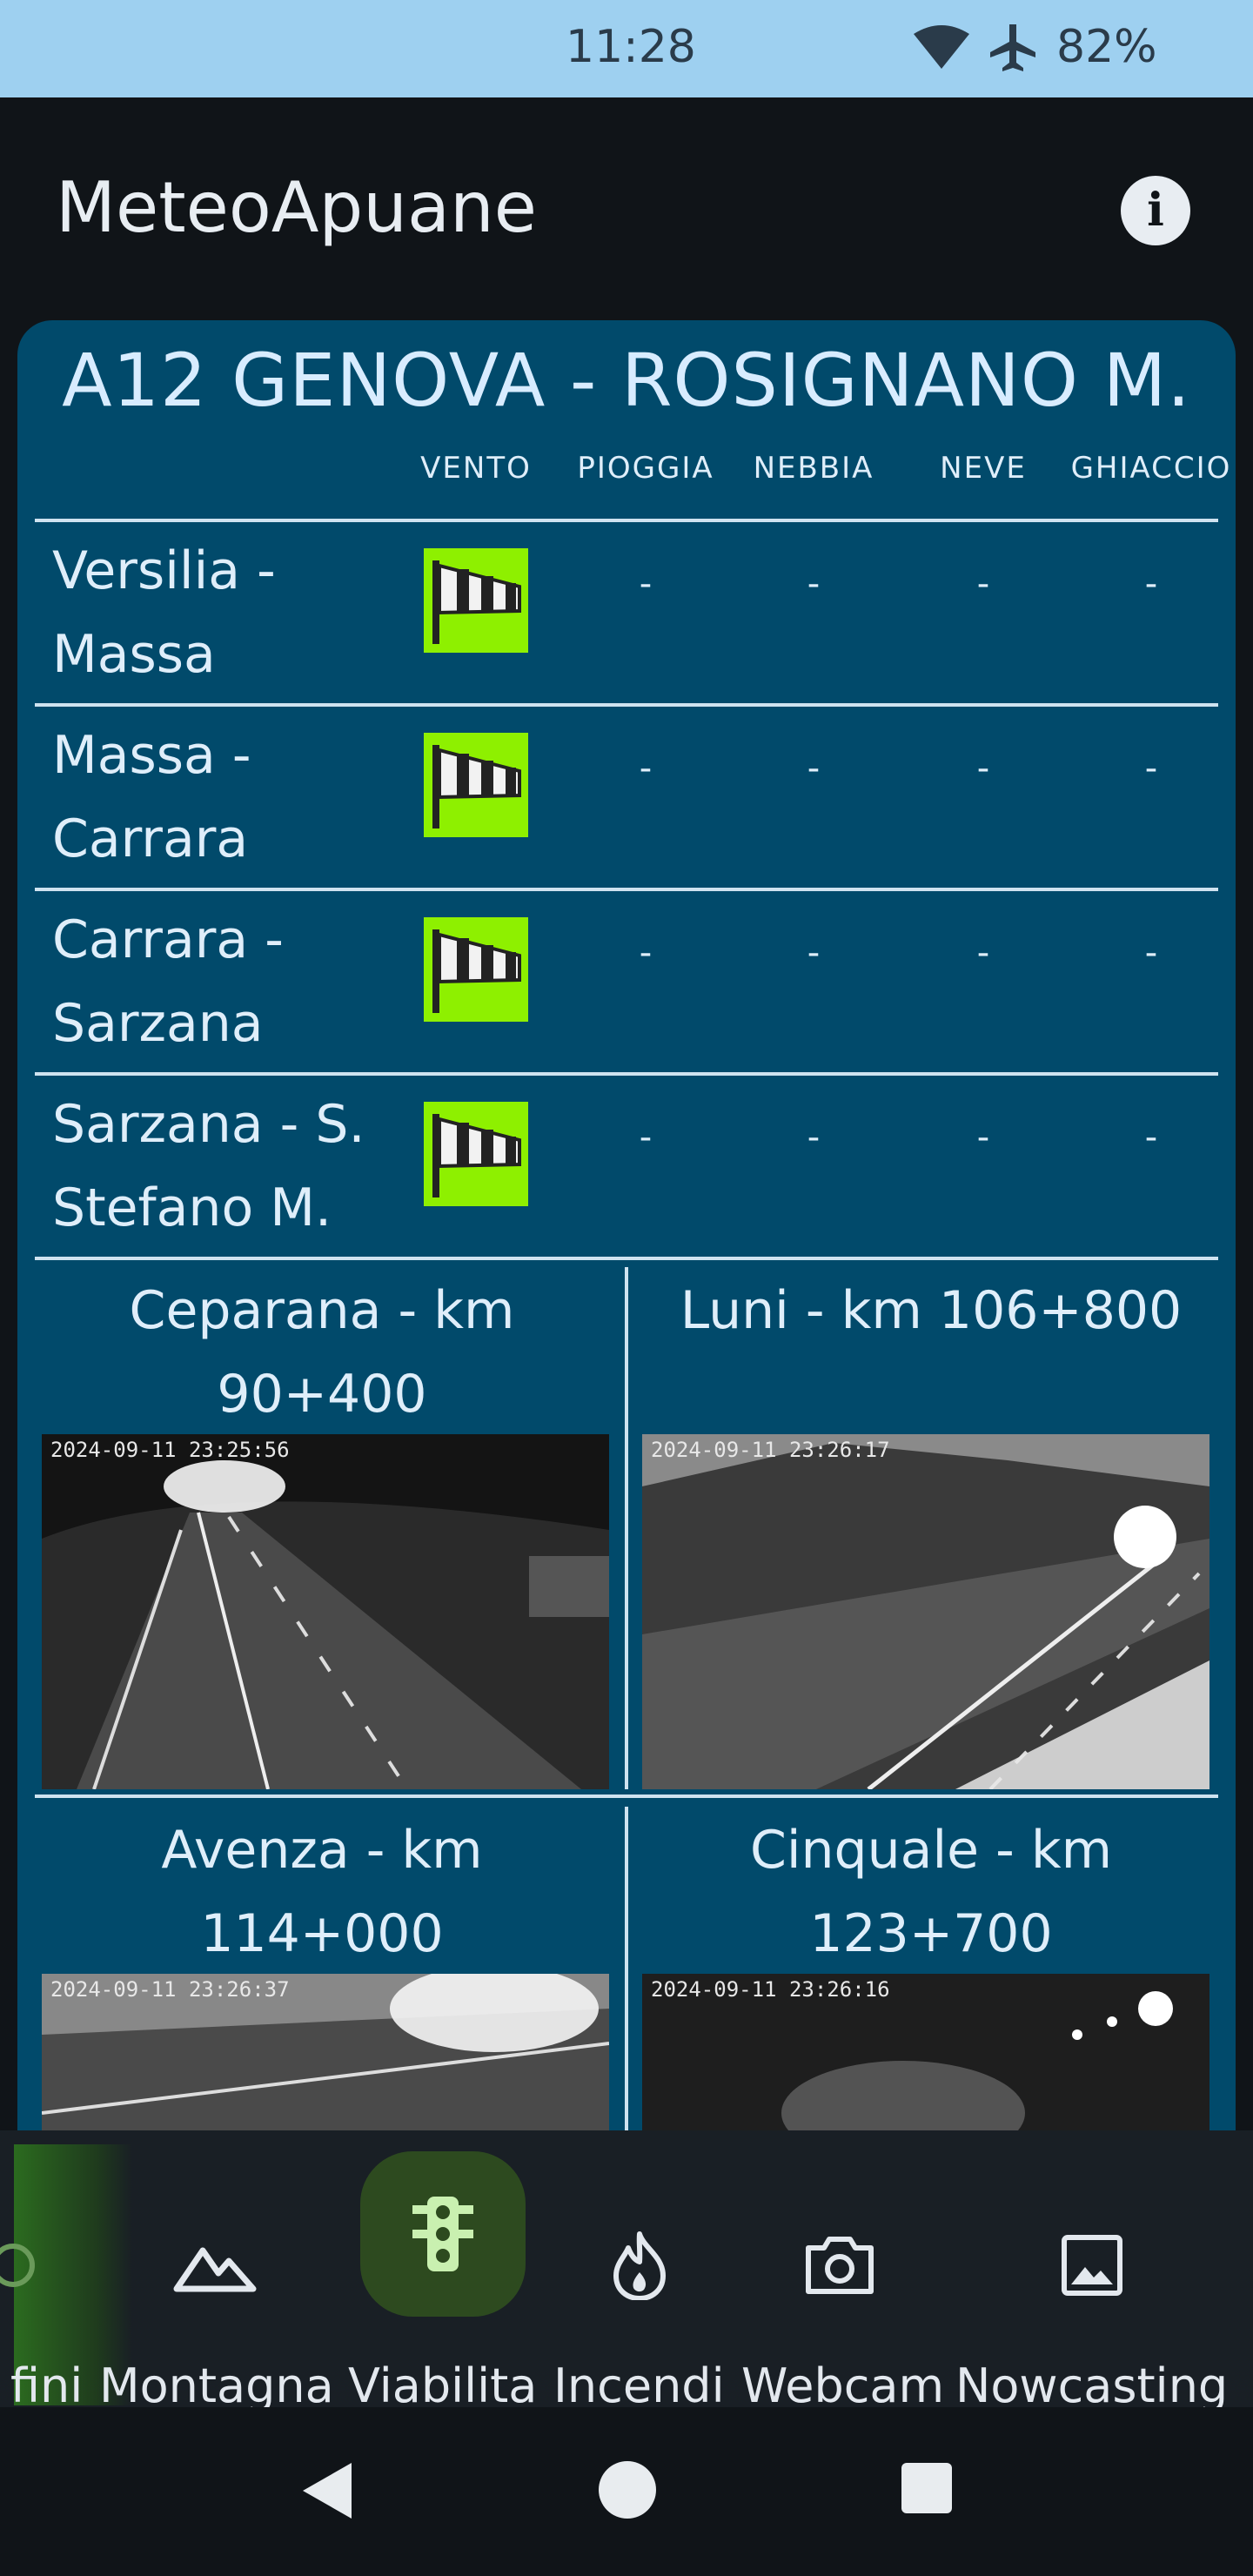  What do you see at coordinates (322, 1311) in the screenshot?
I see `webcam-label-line1: Ceparana - km` at bounding box center [322, 1311].